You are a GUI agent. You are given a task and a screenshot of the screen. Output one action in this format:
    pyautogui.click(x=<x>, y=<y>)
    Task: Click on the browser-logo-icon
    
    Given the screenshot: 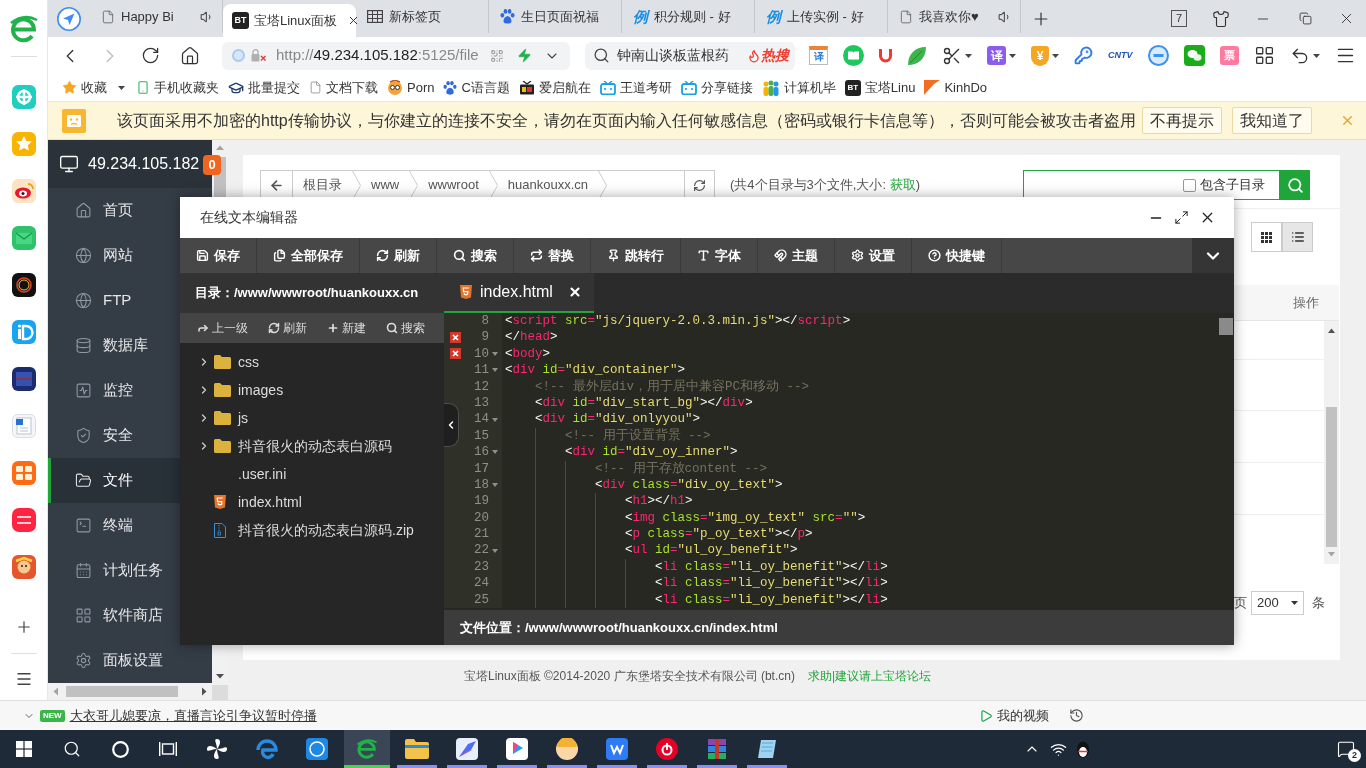 What is the action you would take?
    pyautogui.click(x=23, y=29)
    